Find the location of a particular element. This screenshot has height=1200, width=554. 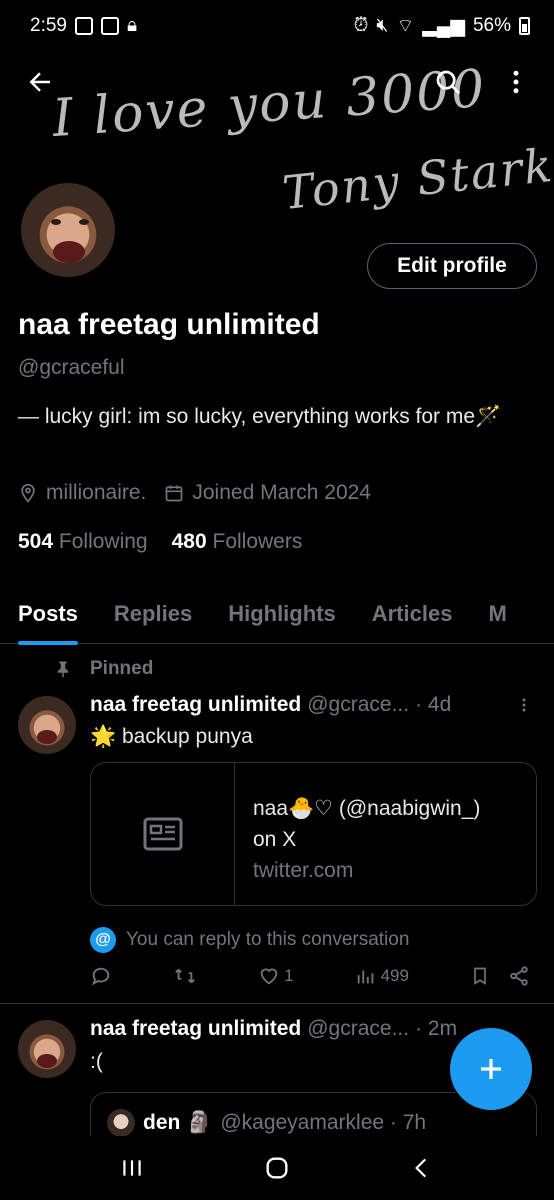

back-arrow-icon is located at coordinates (39, 82).